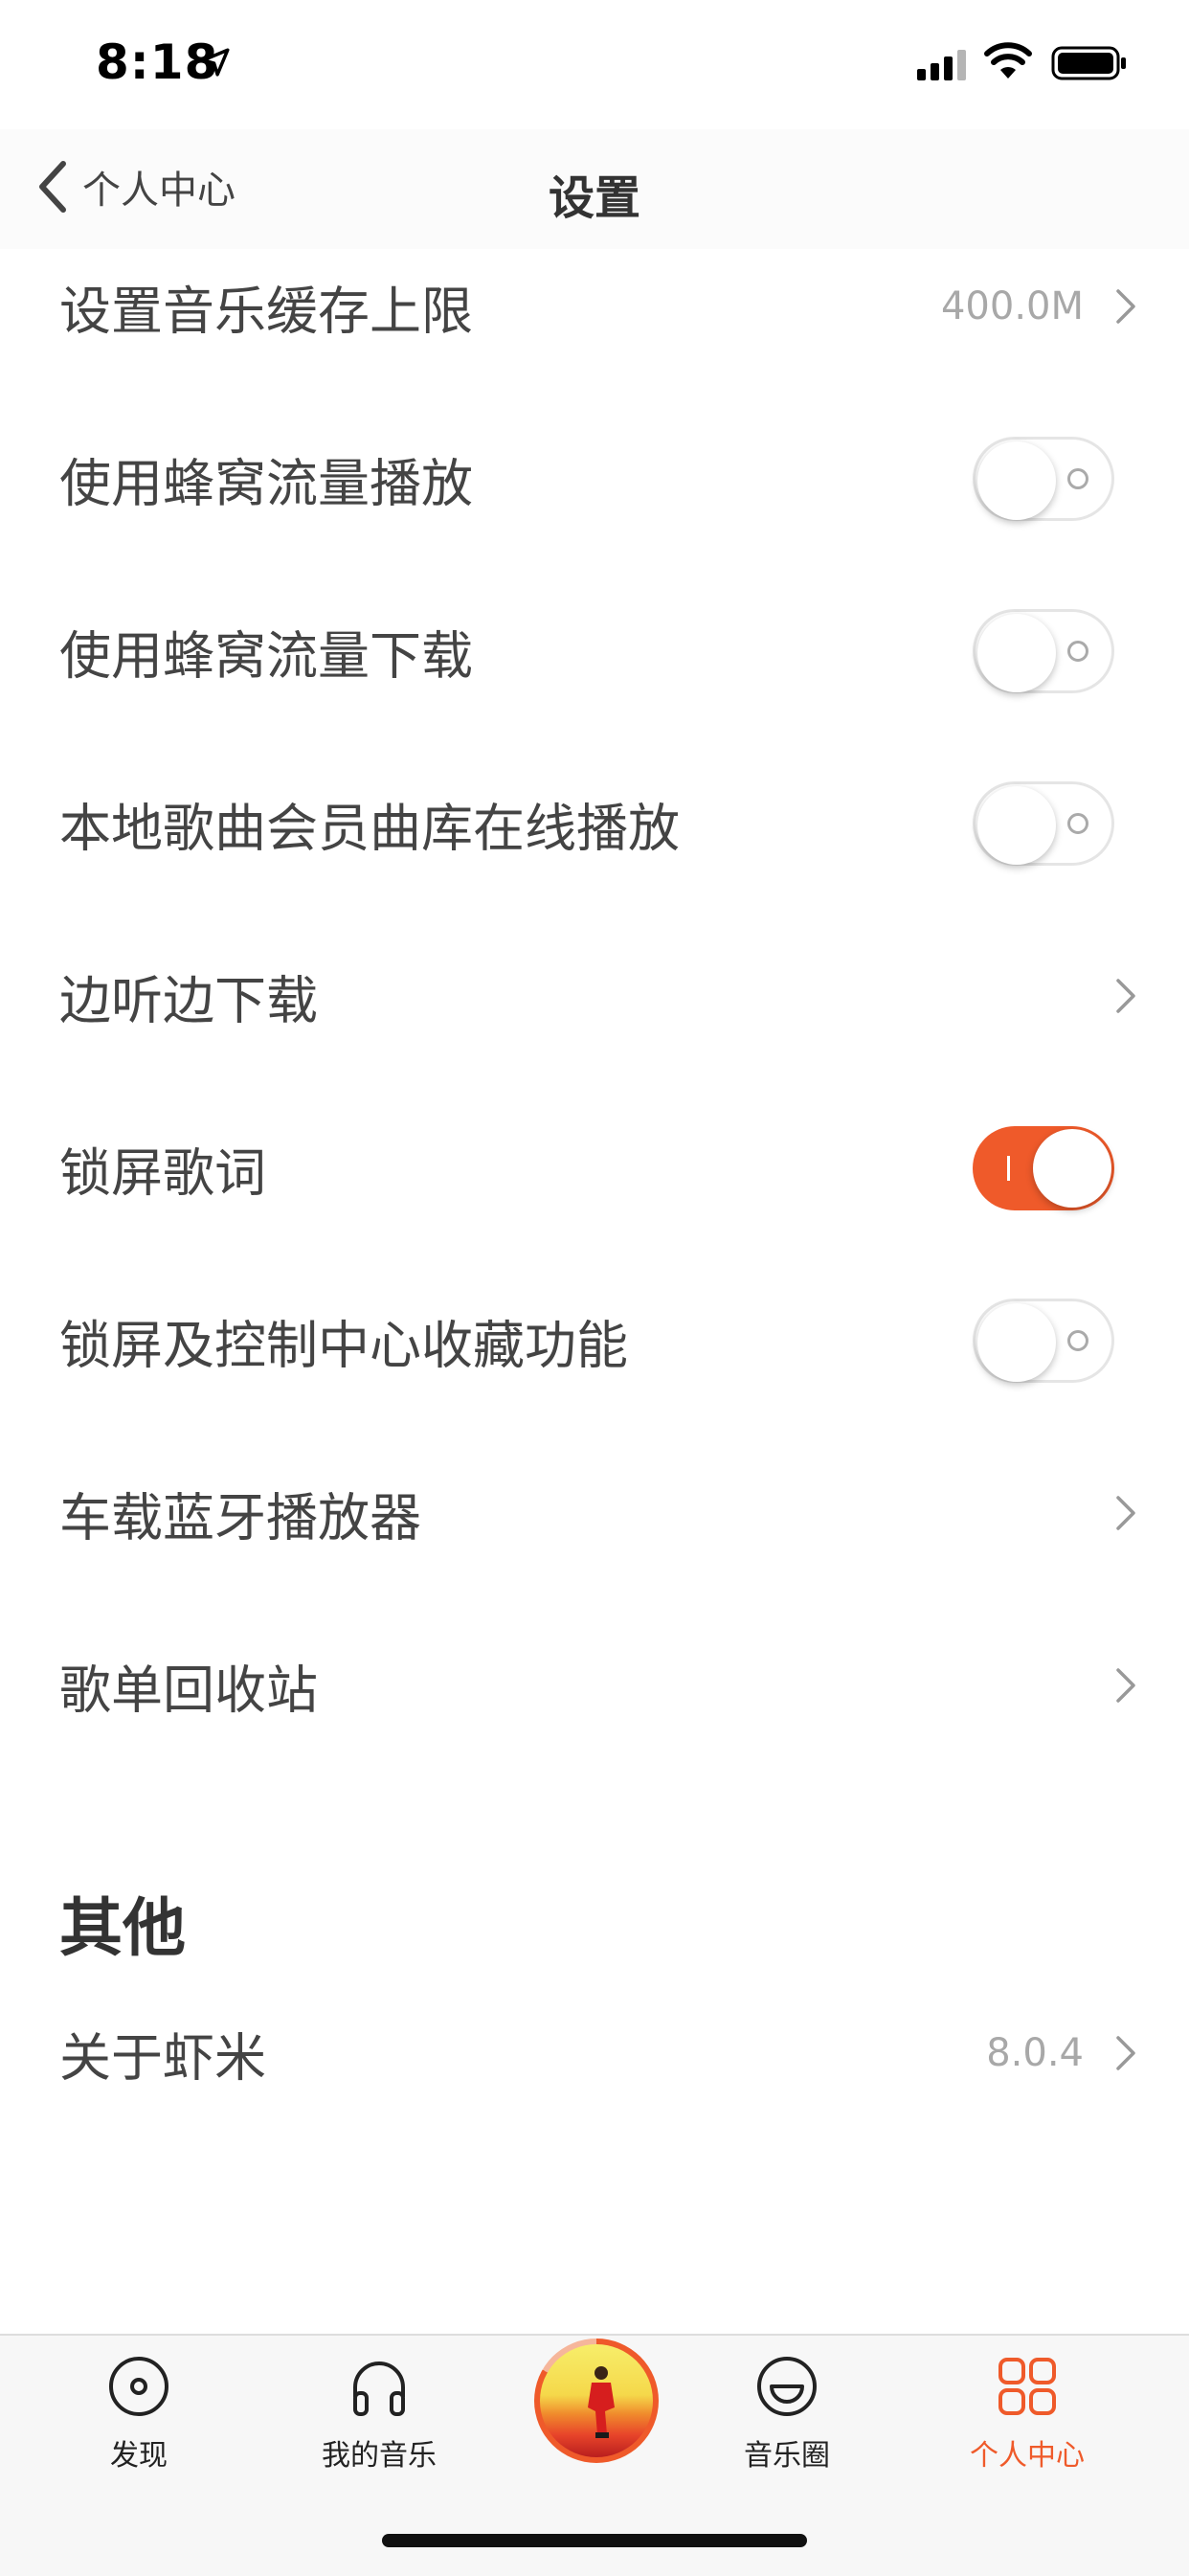 The height and width of the screenshot is (2576, 1189). Describe the element at coordinates (594, 1513) in the screenshot. I see `setting-row-car-bluetooth: 车载蓝牙播放器` at that location.